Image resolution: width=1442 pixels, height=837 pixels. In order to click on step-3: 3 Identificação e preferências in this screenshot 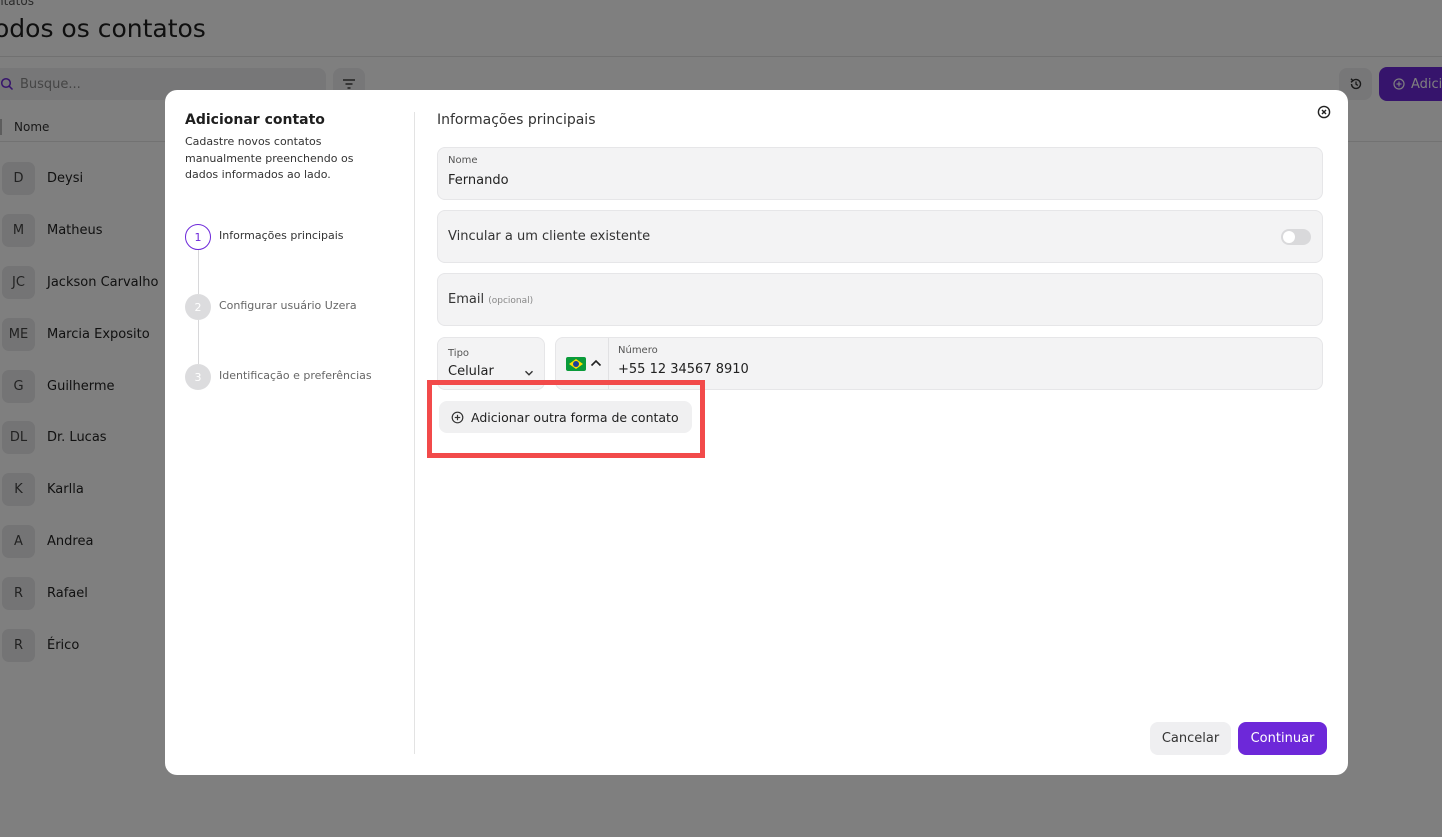, I will do `click(278, 377)`.